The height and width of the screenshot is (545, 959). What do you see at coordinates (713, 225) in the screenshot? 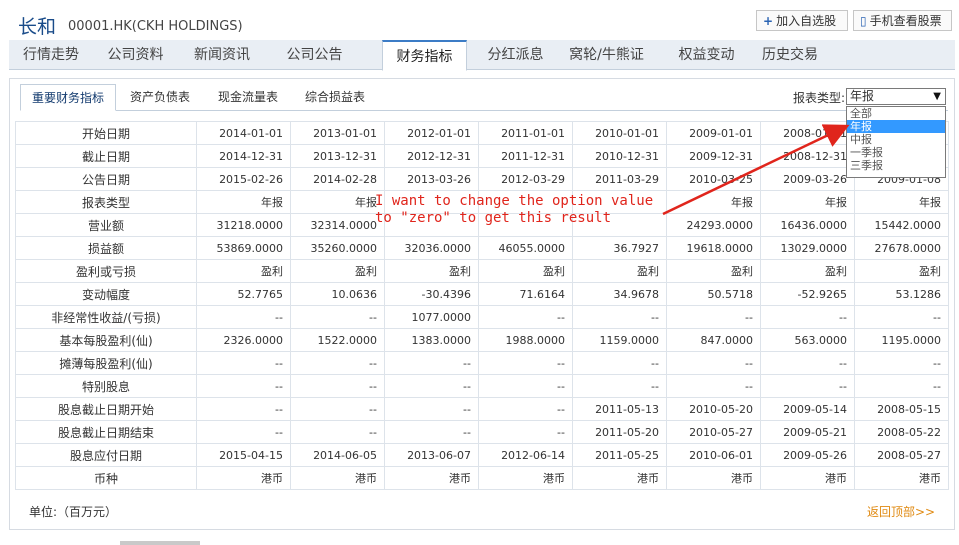
I see `table-cell: 24293.0000` at bounding box center [713, 225].